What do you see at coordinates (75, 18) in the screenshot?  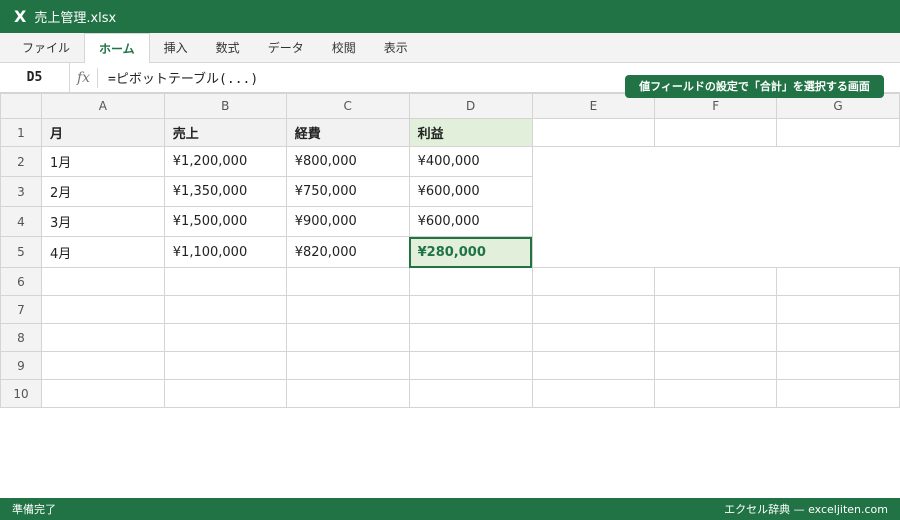 I see `window-title: 売上管理.xlsx` at bounding box center [75, 18].